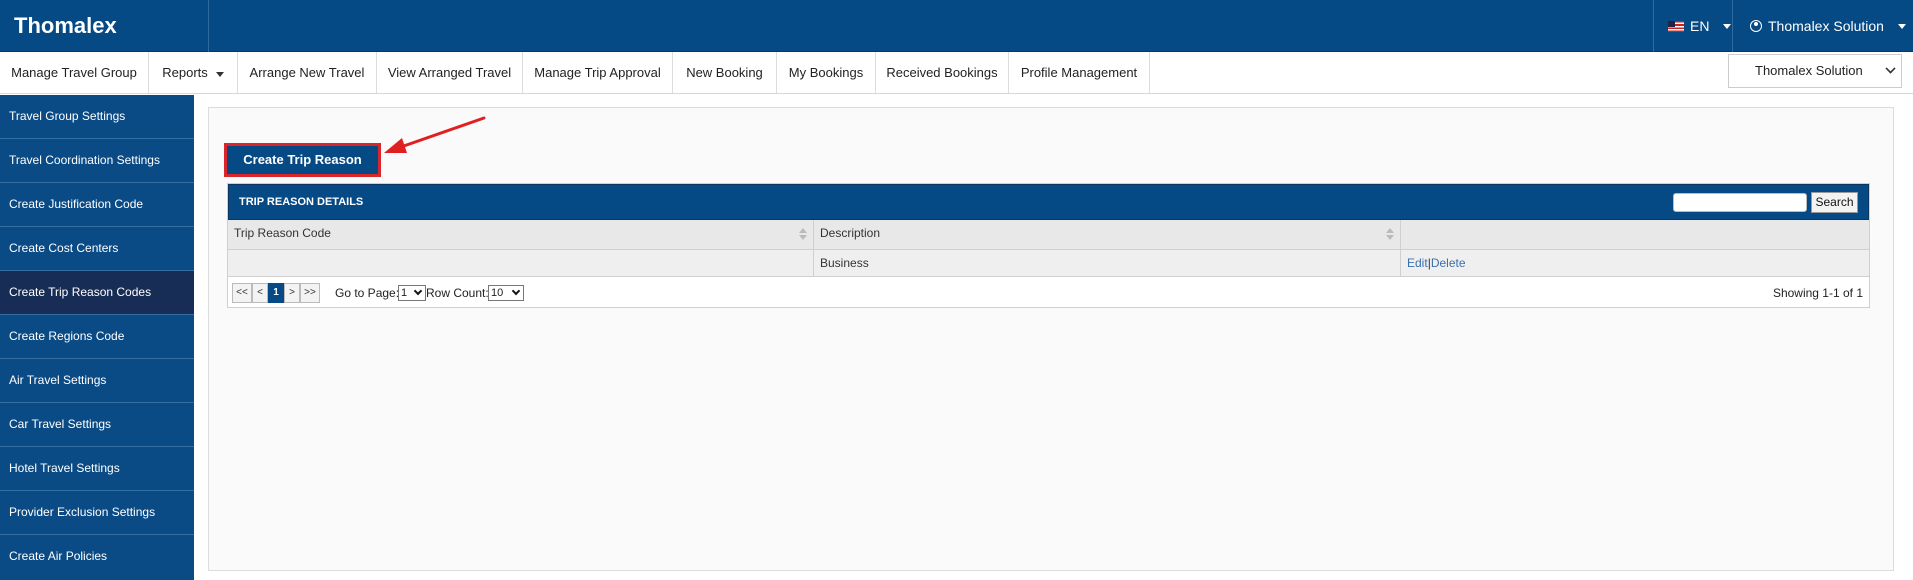  I want to click on nav-reports: Reports, so click(193, 72).